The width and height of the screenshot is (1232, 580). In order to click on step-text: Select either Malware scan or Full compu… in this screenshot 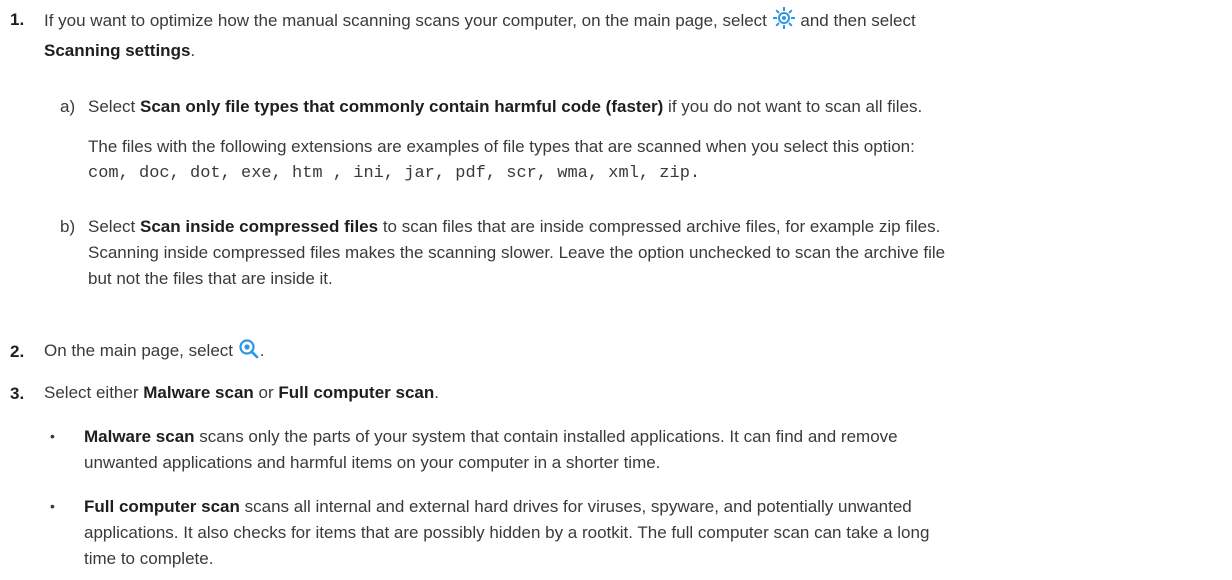, I will do `click(241, 392)`.